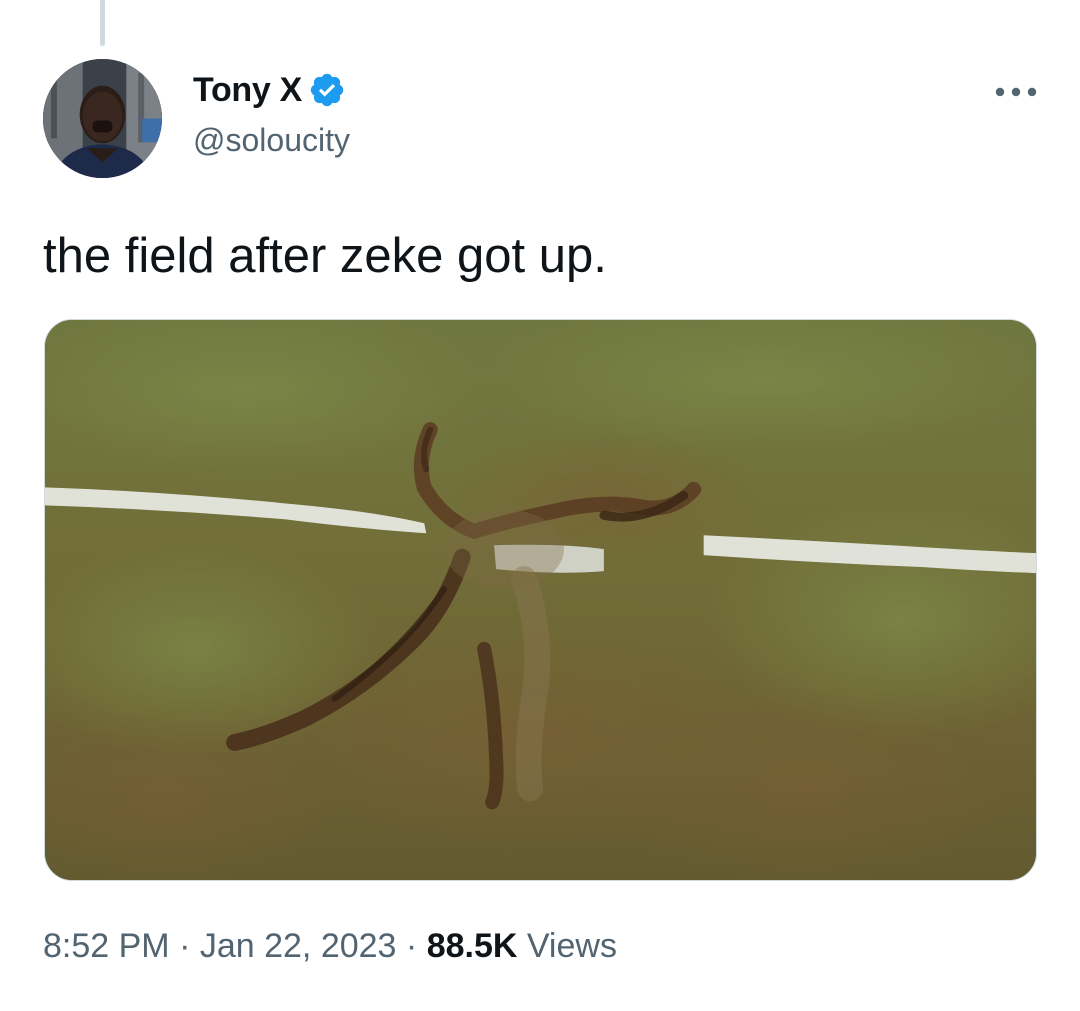 The height and width of the screenshot is (1011, 1080). I want to click on more-options-button, so click(1016, 92).